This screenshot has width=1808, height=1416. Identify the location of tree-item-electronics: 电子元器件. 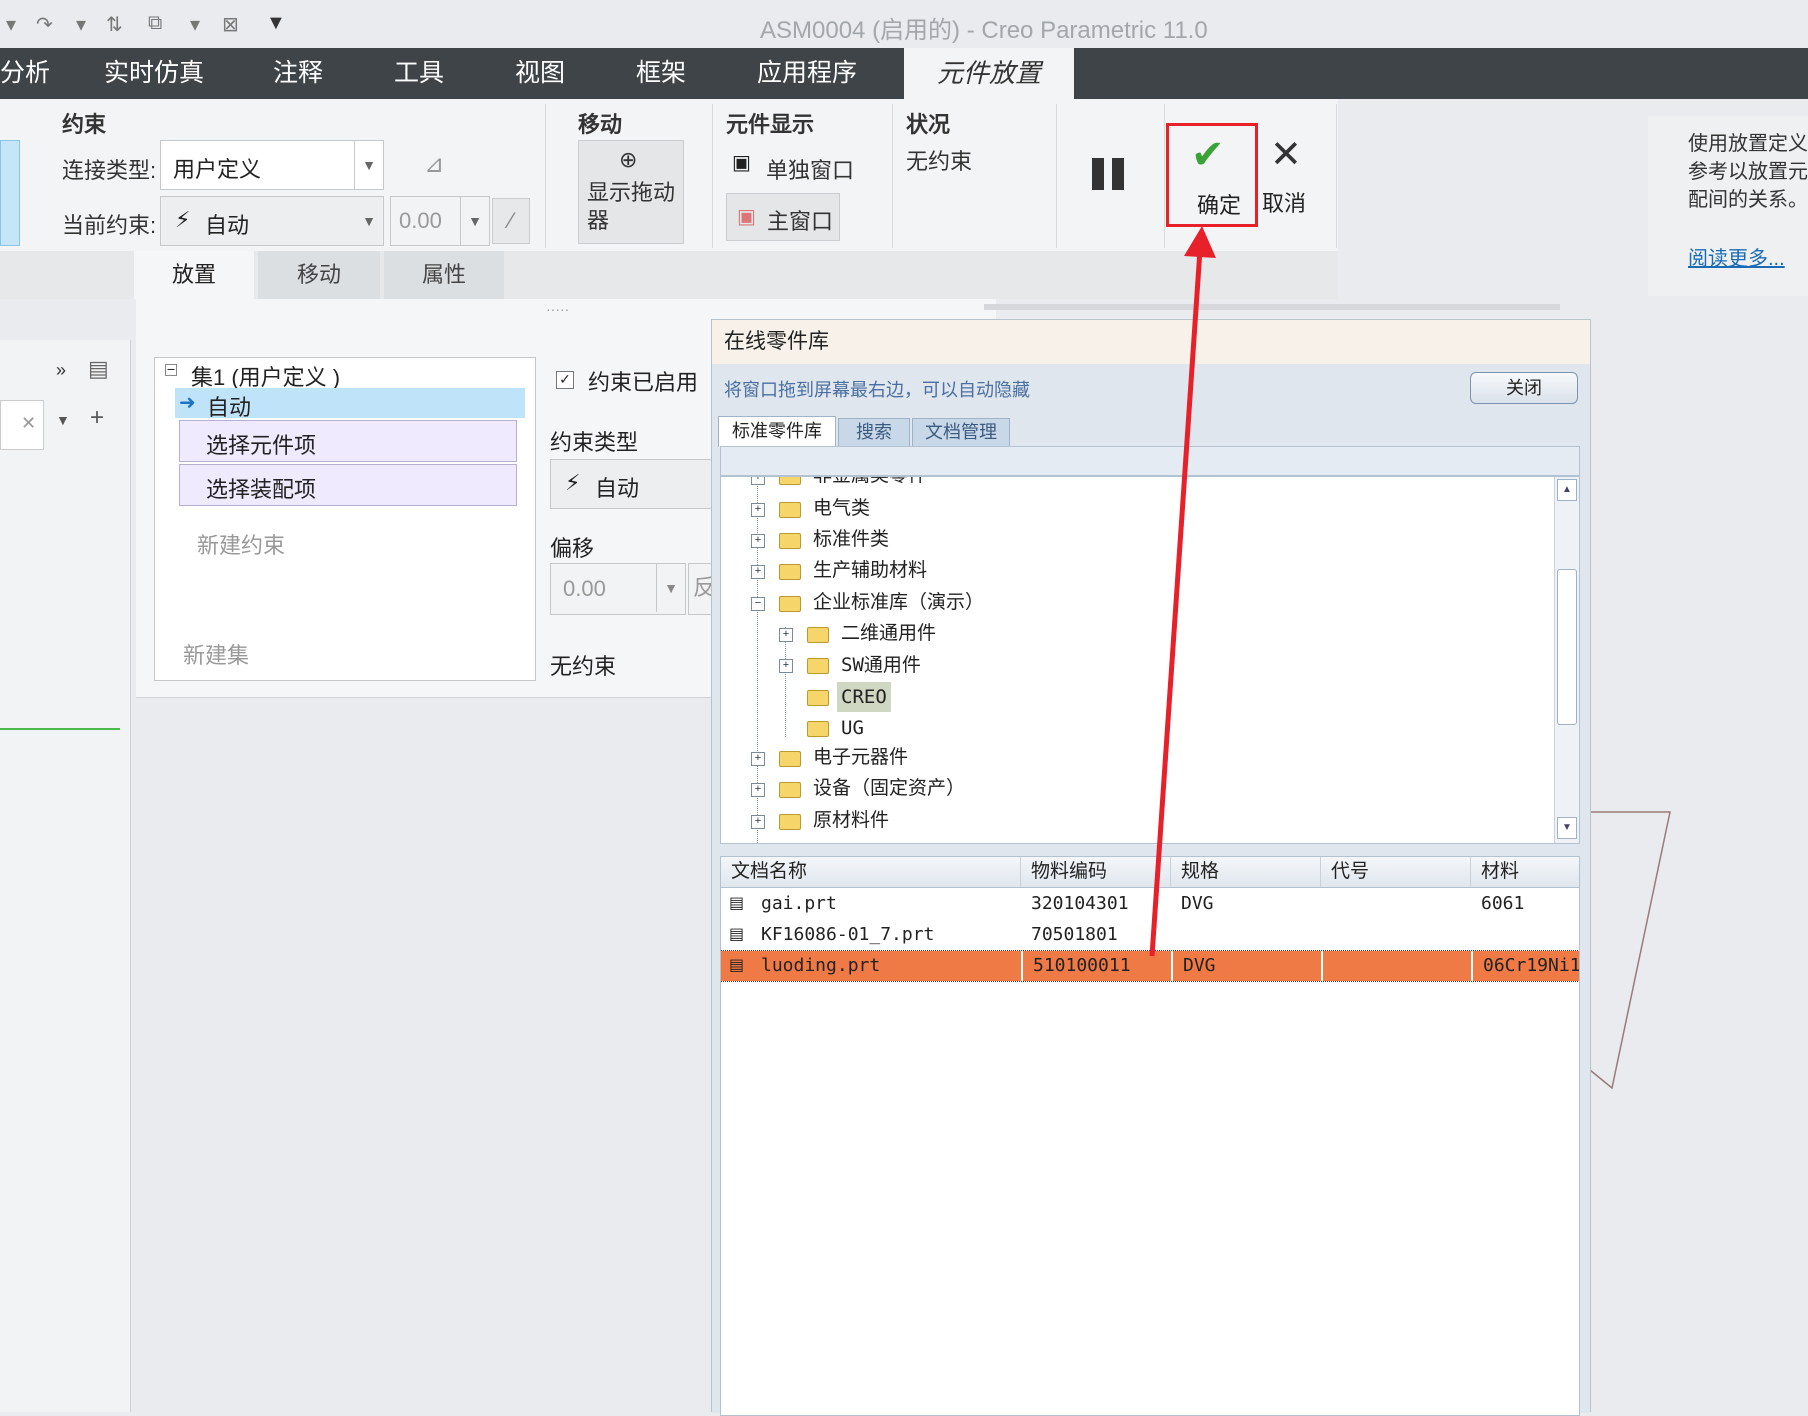
(860, 758).